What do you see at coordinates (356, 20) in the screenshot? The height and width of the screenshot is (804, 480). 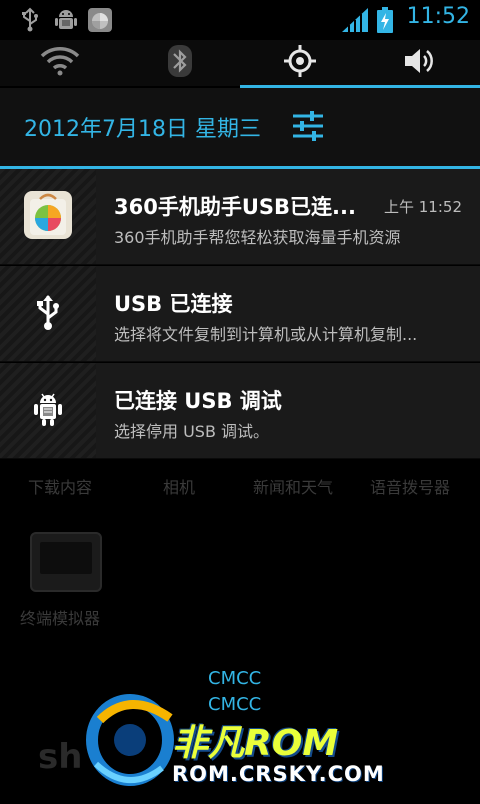 I see `signal-icon` at bounding box center [356, 20].